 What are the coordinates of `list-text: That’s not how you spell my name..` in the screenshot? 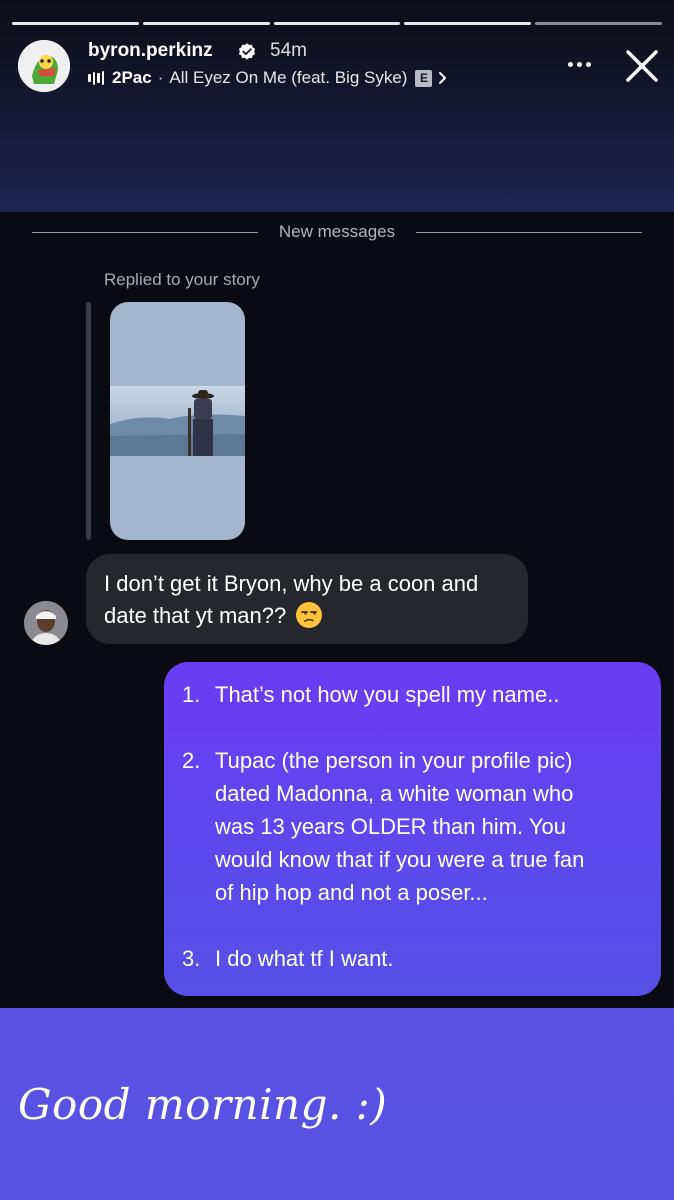 It's located at (387, 694).